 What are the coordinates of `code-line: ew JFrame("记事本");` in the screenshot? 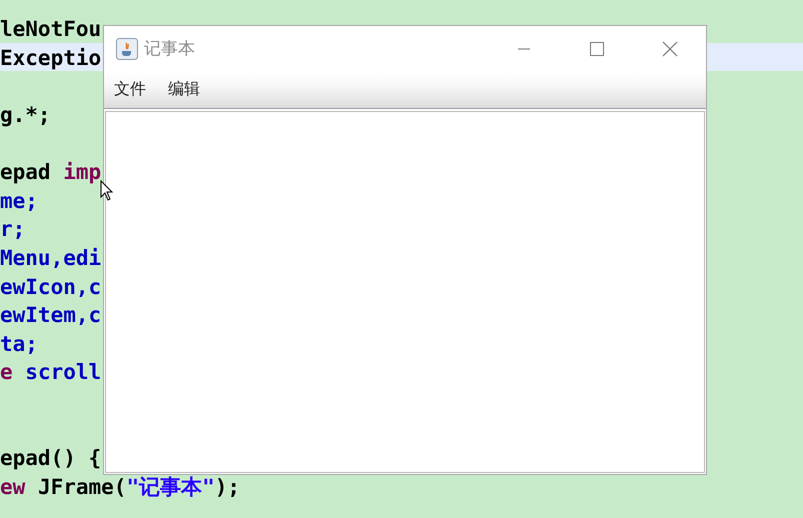 It's located at (120, 486).